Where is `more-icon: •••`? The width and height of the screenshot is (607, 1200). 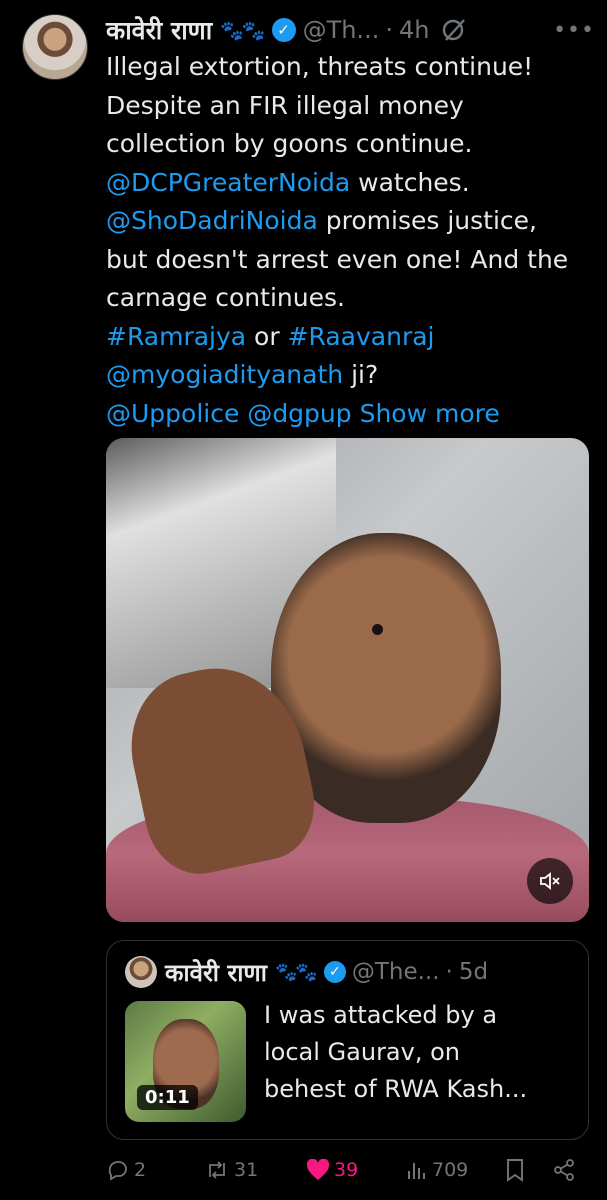
more-icon: ••• is located at coordinates (574, 30).